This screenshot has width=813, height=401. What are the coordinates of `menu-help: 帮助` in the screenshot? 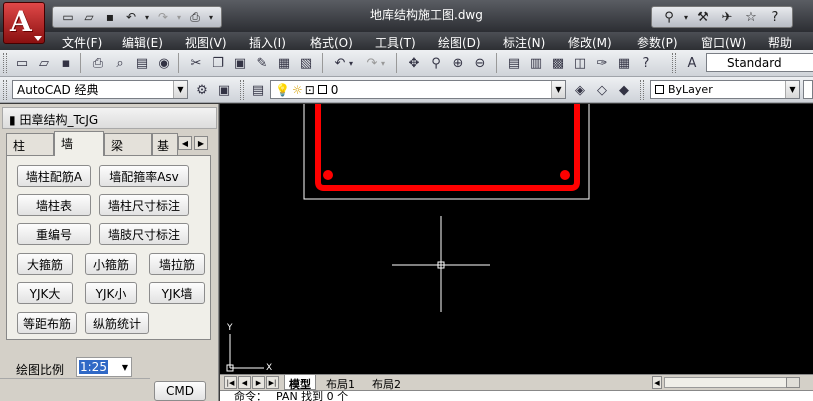 It's located at (780, 42).